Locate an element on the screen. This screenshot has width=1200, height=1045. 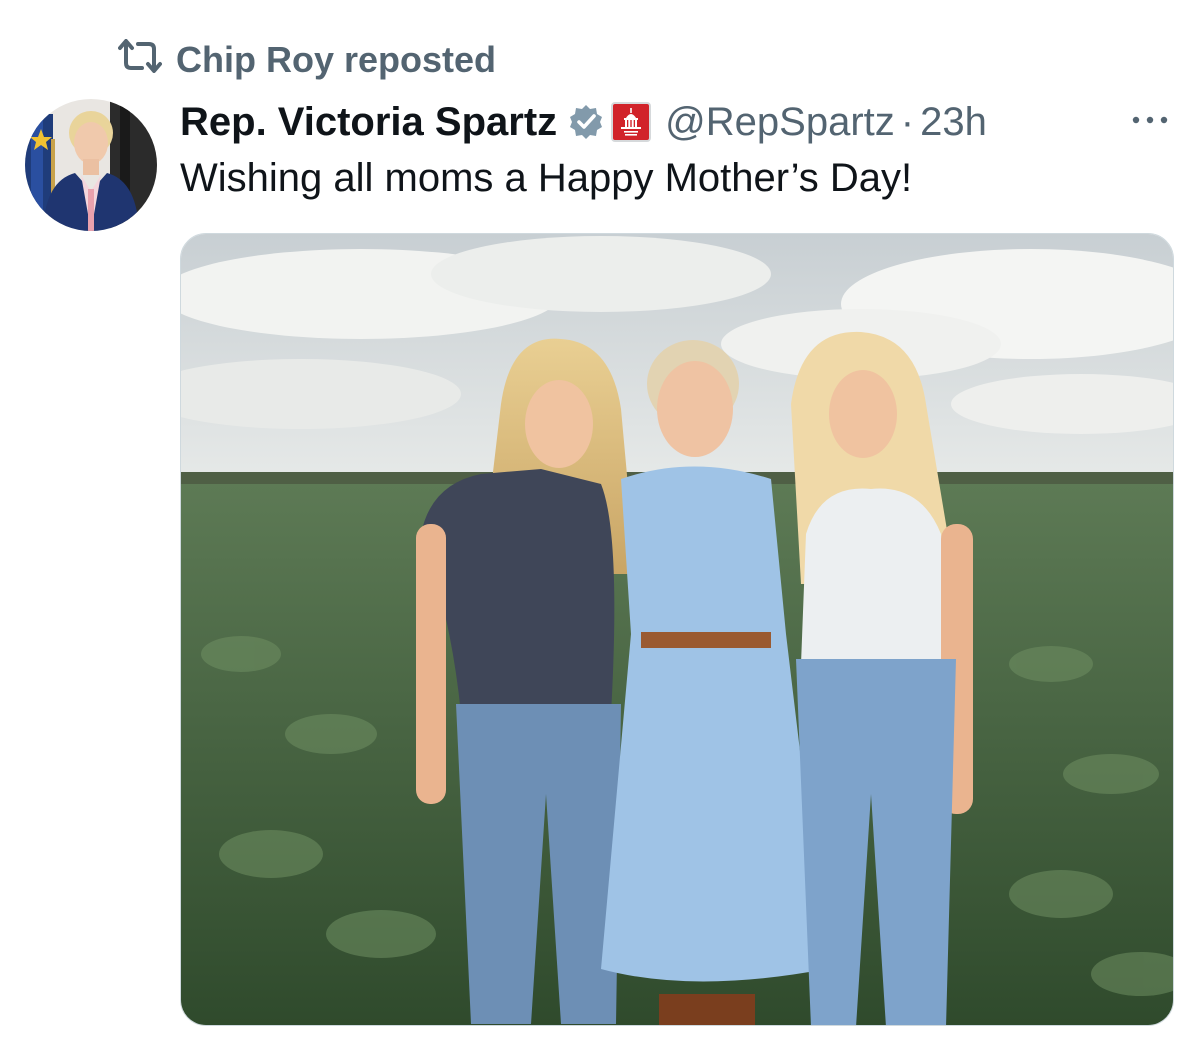
post-time: 23h is located at coordinates (953, 122).